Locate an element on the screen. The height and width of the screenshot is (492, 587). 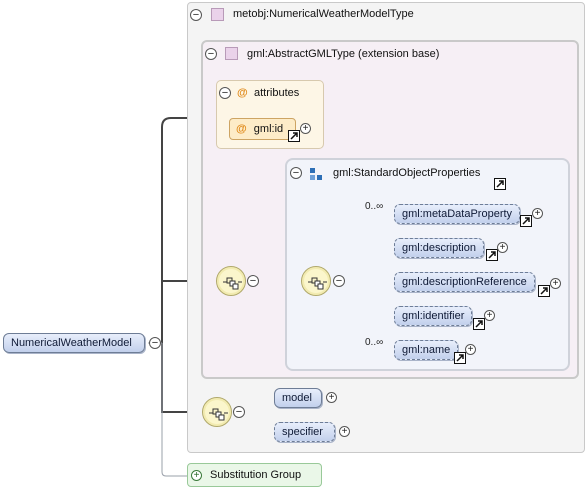
attribute-gml-id: @ gml:id is located at coordinates (262, 129).